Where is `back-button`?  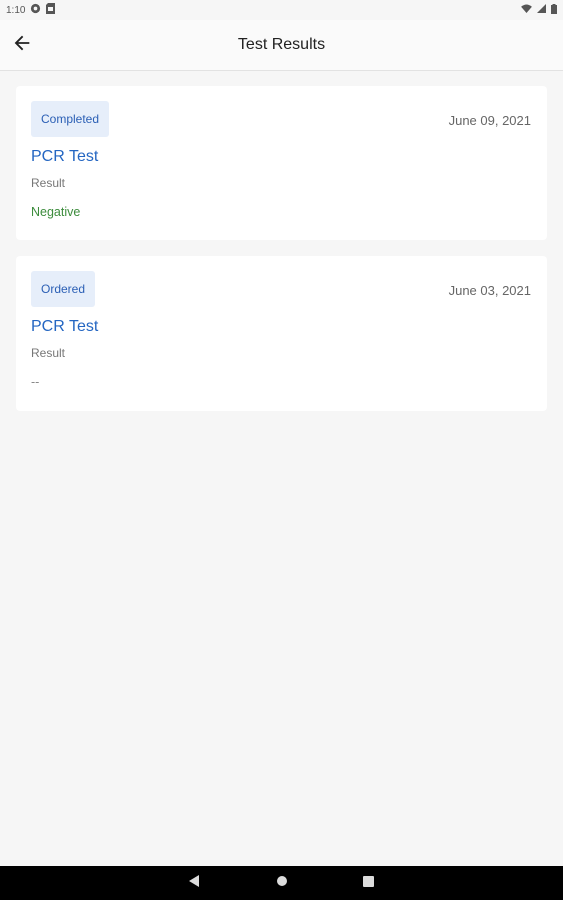 back-button is located at coordinates (22, 45).